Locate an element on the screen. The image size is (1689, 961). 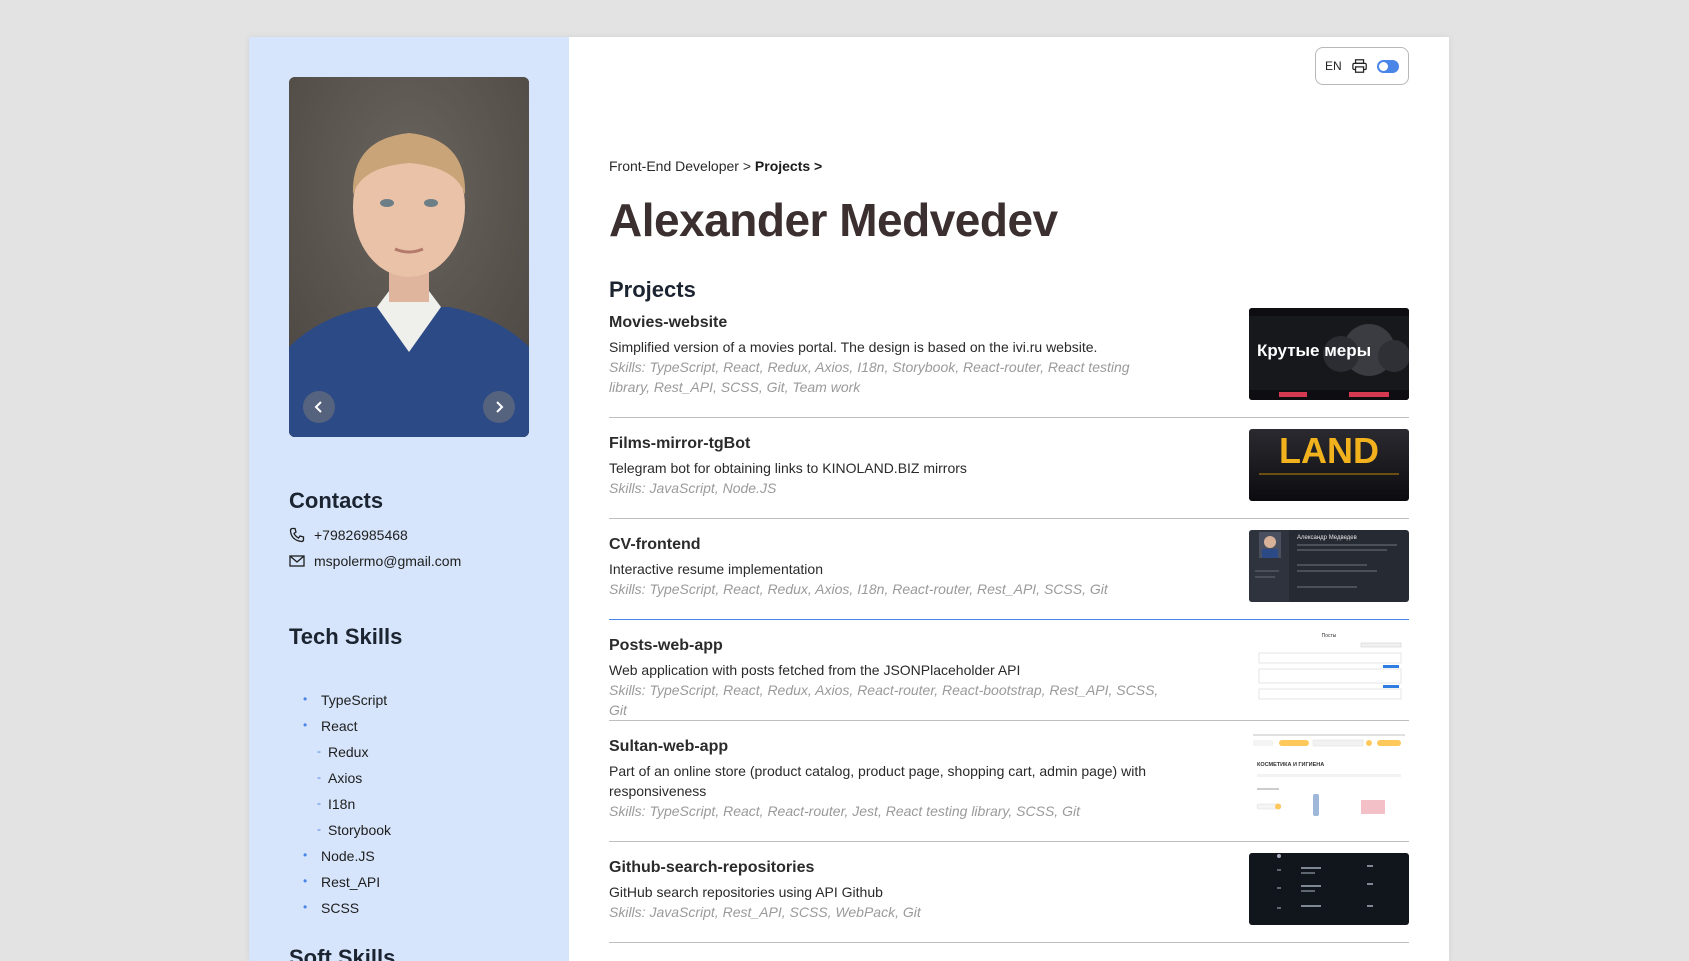
phone-number: +79826985468 is located at coordinates (361, 535).